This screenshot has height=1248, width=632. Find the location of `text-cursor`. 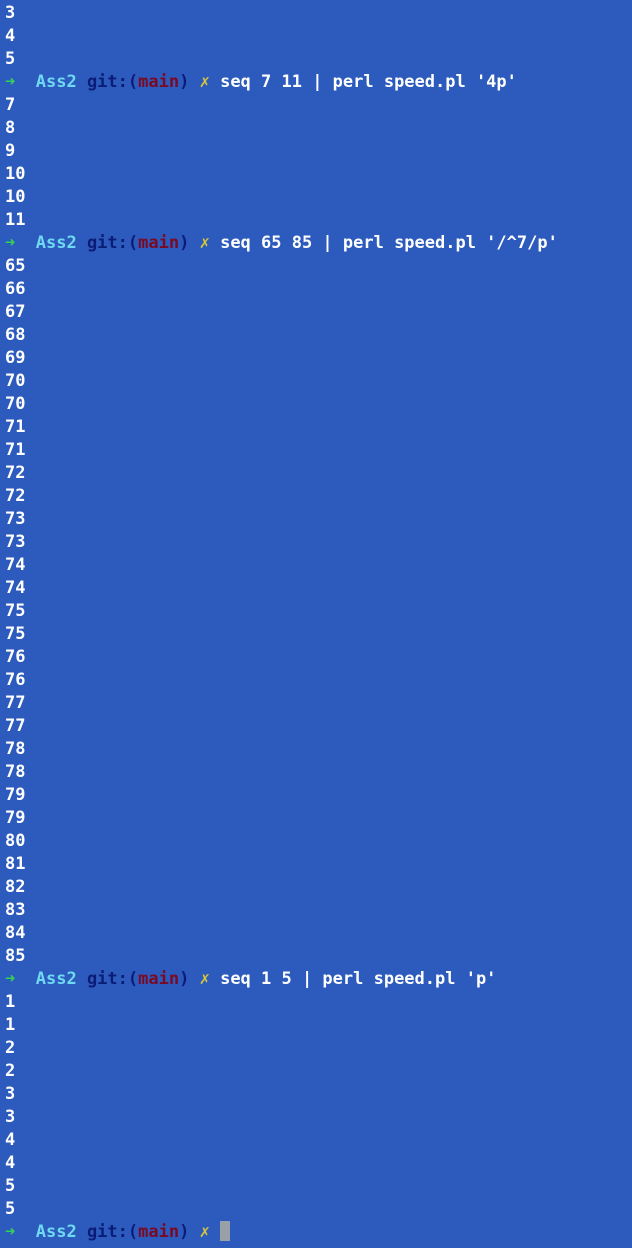

text-cursor is located at coordinates (225, 1231).